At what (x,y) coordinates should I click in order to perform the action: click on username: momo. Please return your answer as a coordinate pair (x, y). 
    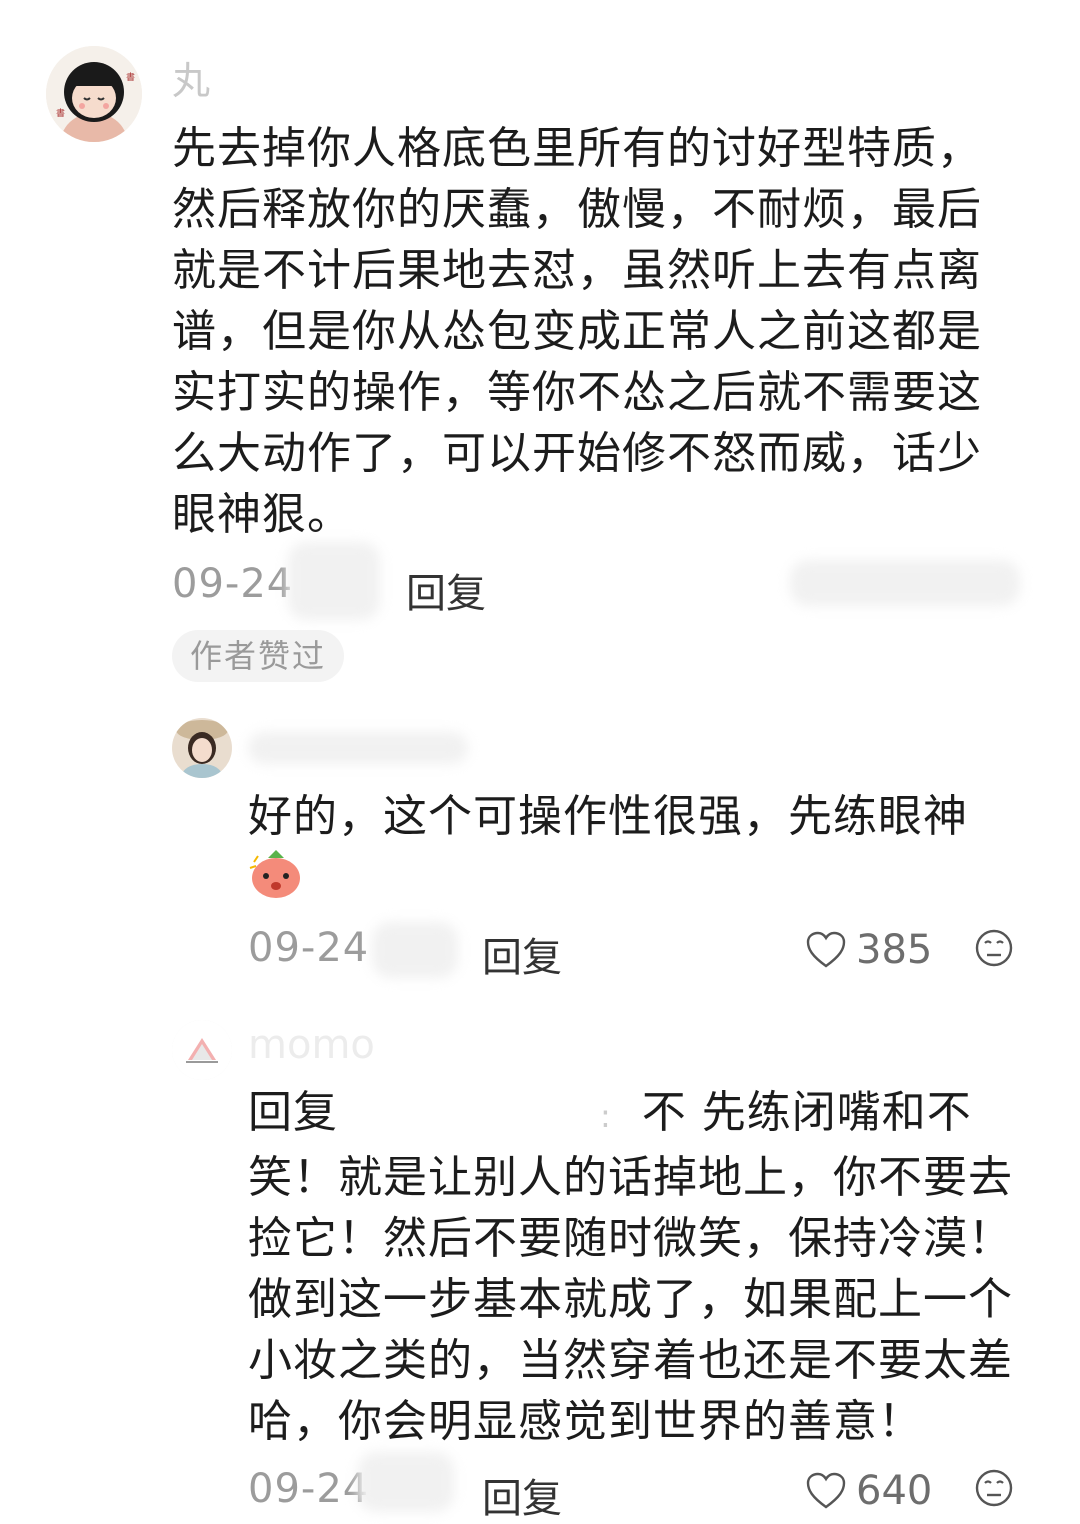
    Looking at the image, I should click on (311, 1045).